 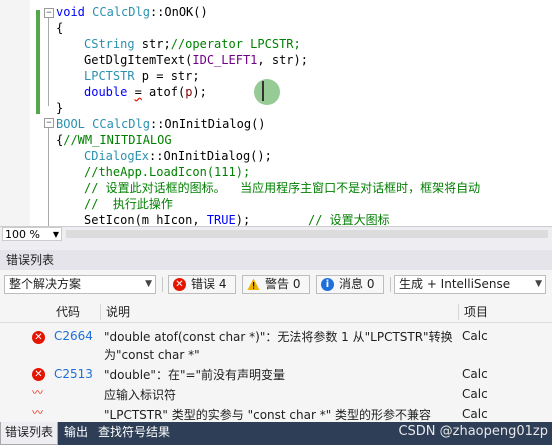 What do you see at coordinates (282, 188) in the screenshot?
I see `code-line: // 设置此对话框的图标。 当应用程序主窗口不是对话框时，框架将自动` at bounding box center [282, 188].